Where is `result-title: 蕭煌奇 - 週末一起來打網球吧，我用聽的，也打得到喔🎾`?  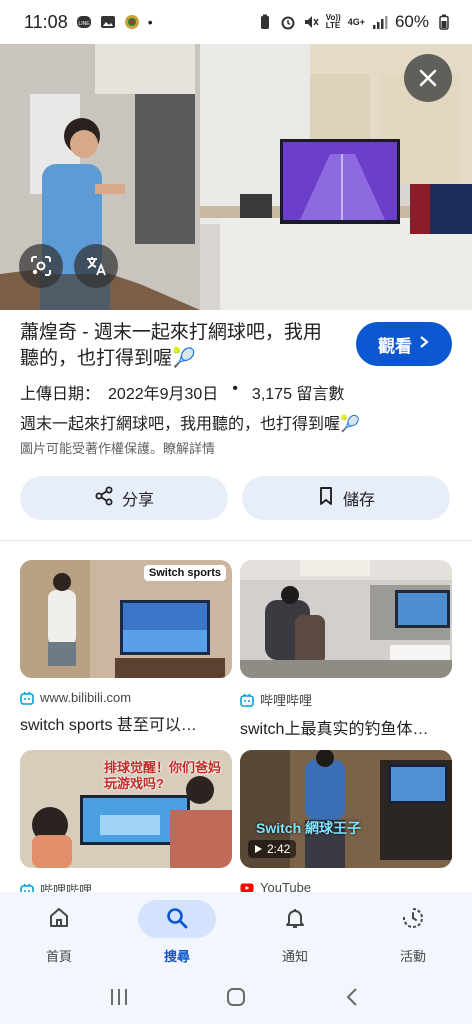
result-title: 蕭煌奇 - 週末一起來打網球吧，我用聽的，也打得到喔🎾 is located at coordinates (175, 346).